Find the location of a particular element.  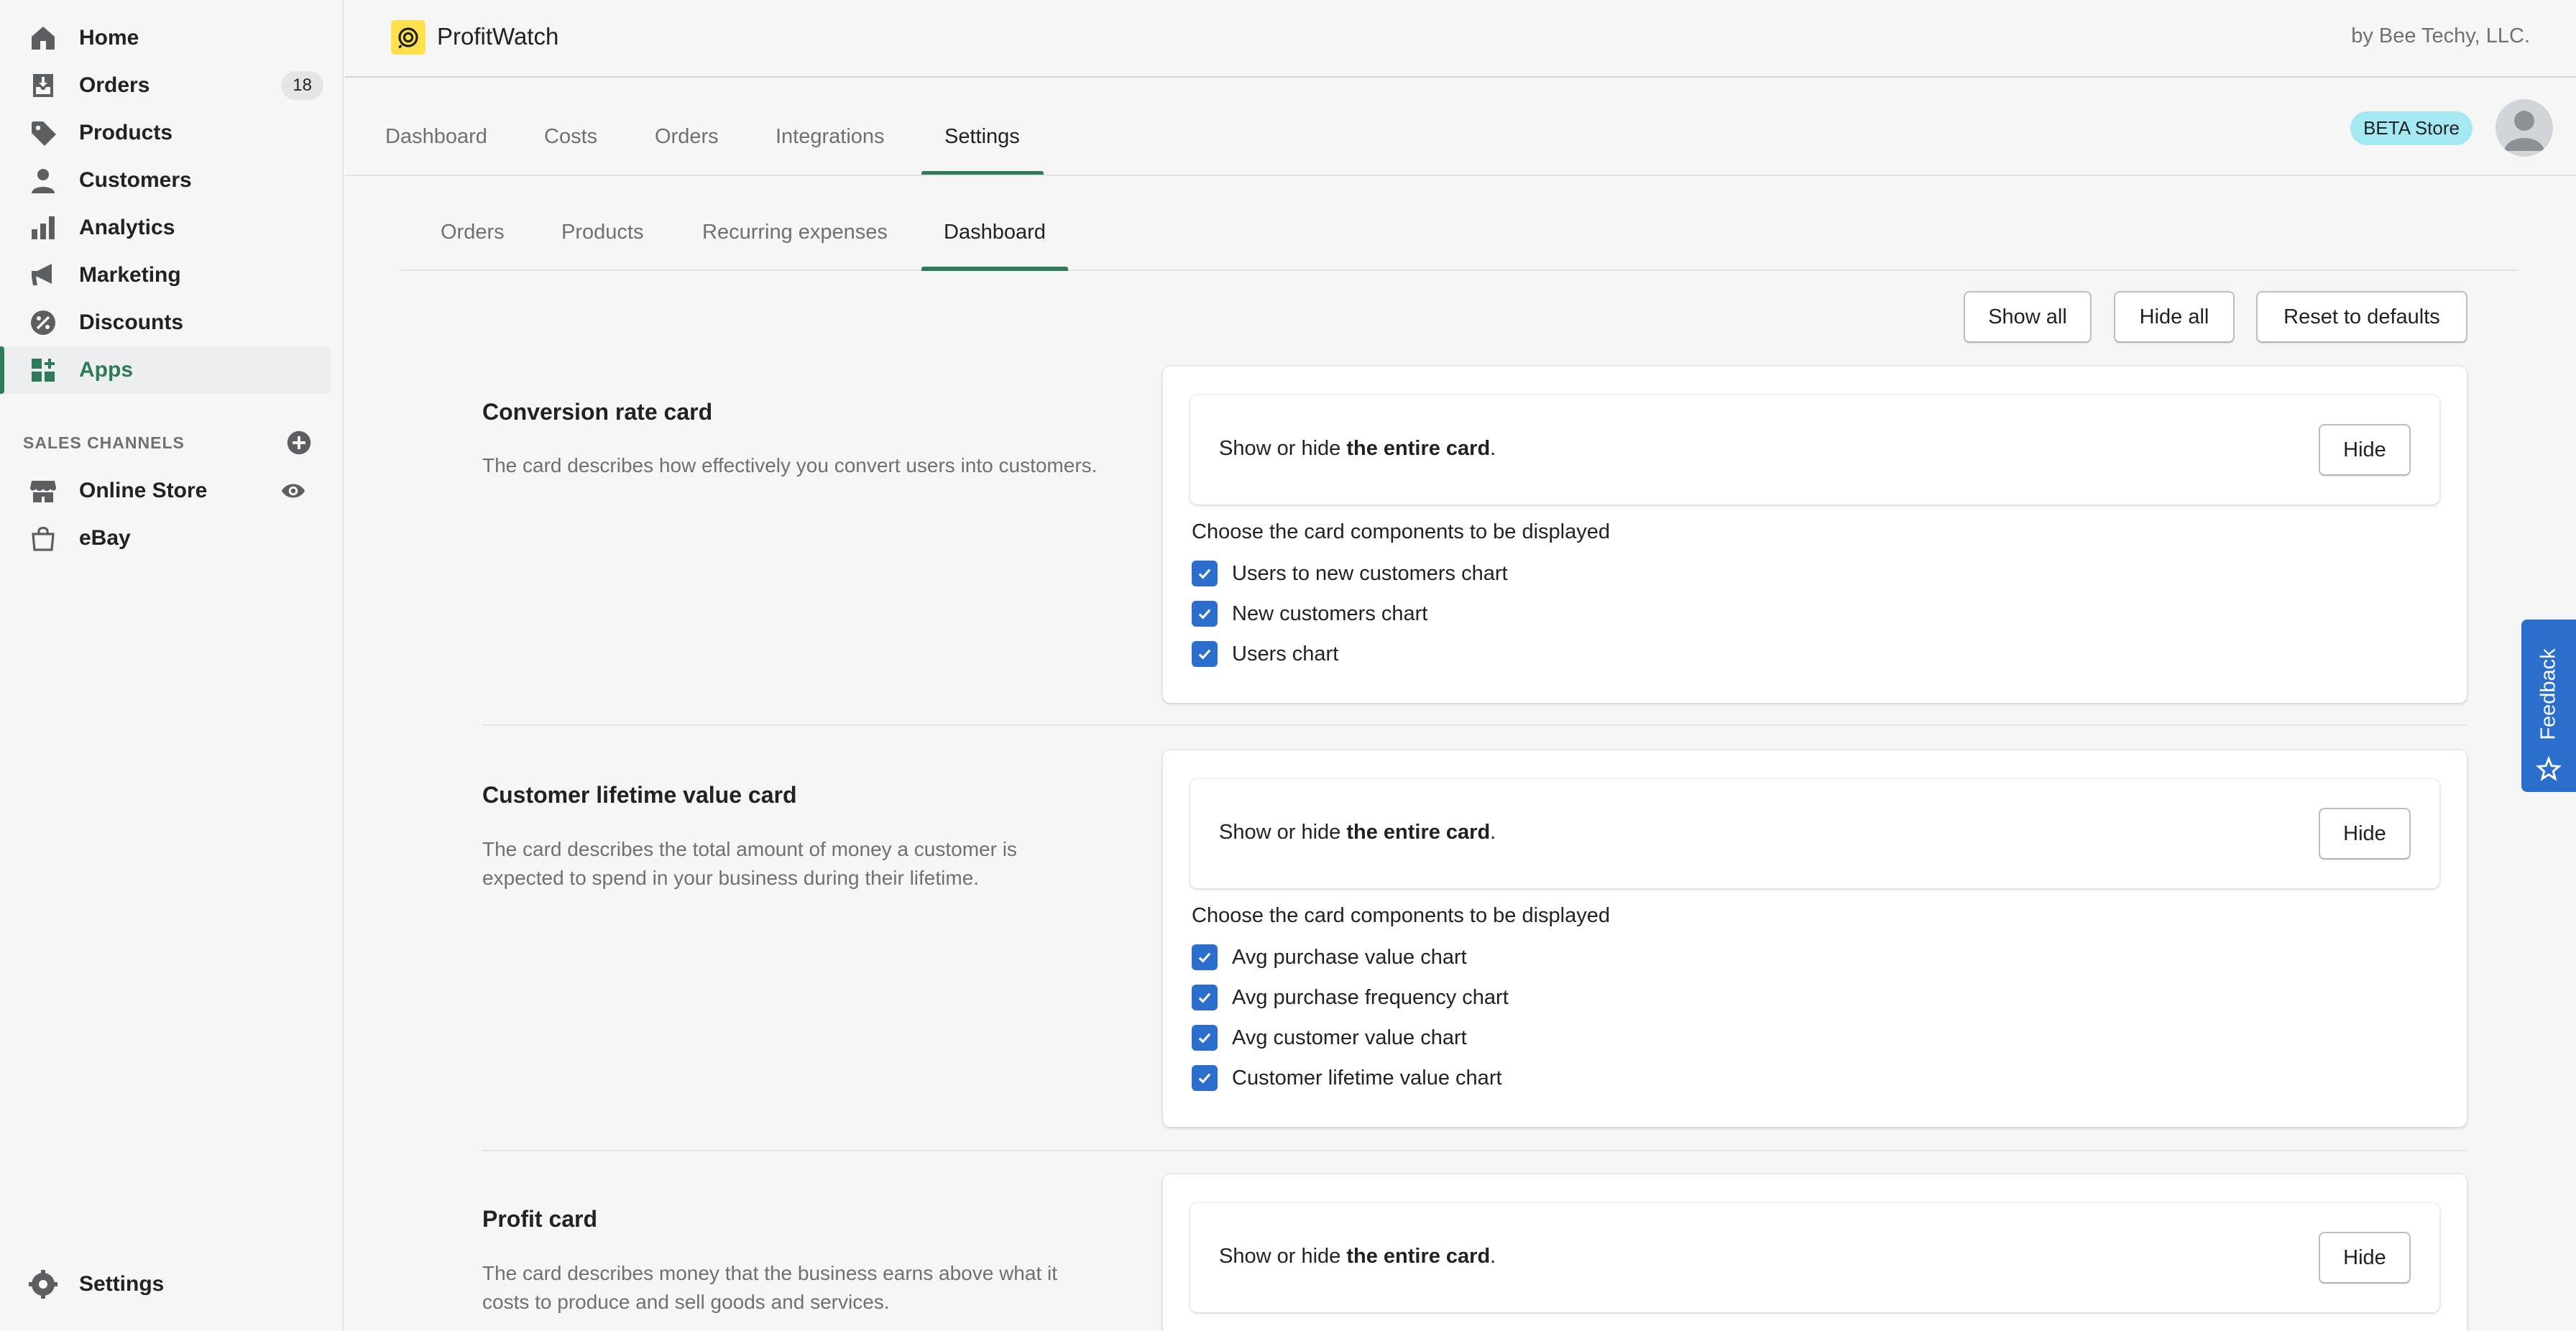

sidebar-item-label: Customers is located at coordinates (135, 180).